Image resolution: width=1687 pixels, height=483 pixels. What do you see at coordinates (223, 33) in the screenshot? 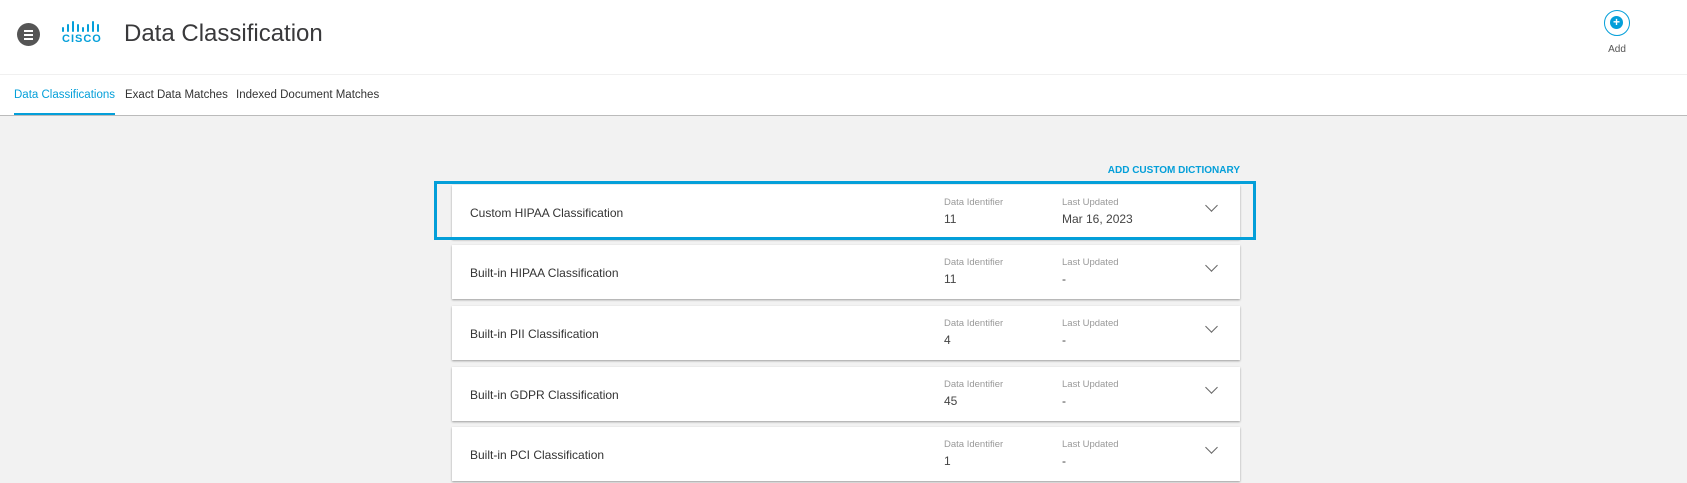
I see `page-title: Data Classification` at bounding box center [223, 33].